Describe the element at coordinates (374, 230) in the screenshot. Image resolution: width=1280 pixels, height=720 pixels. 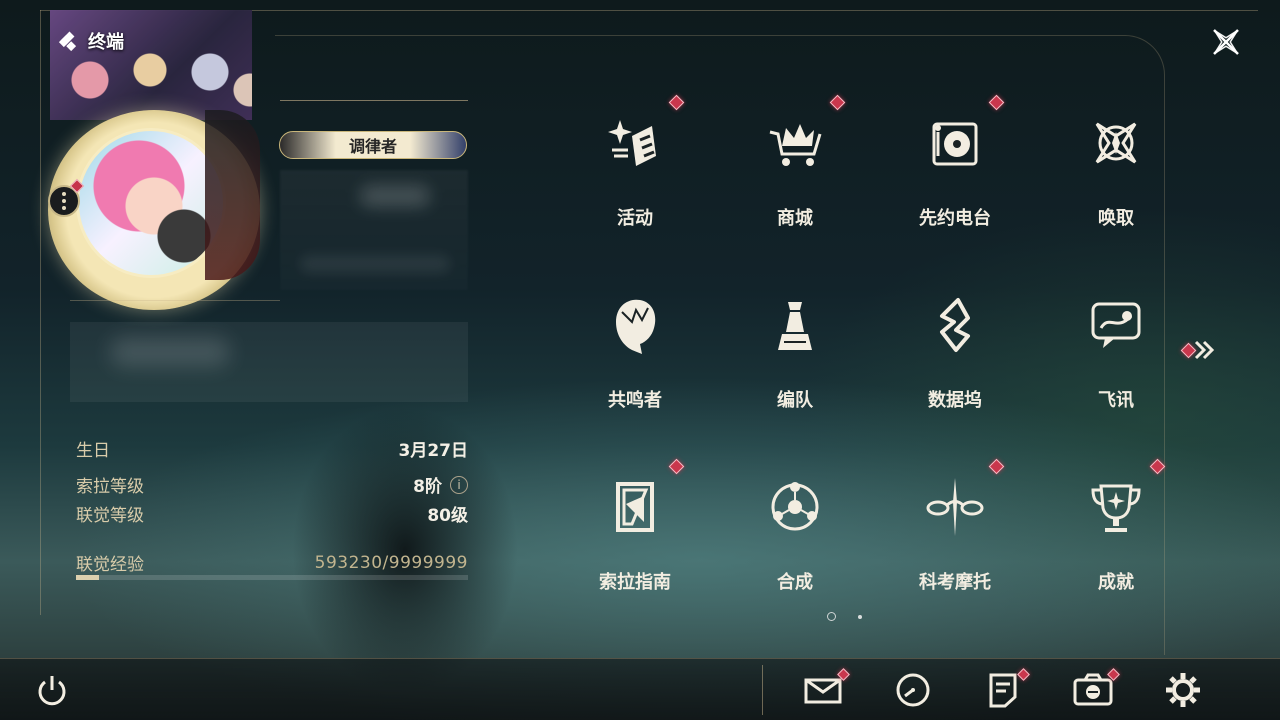
I see `blurred-player-info` at that location.